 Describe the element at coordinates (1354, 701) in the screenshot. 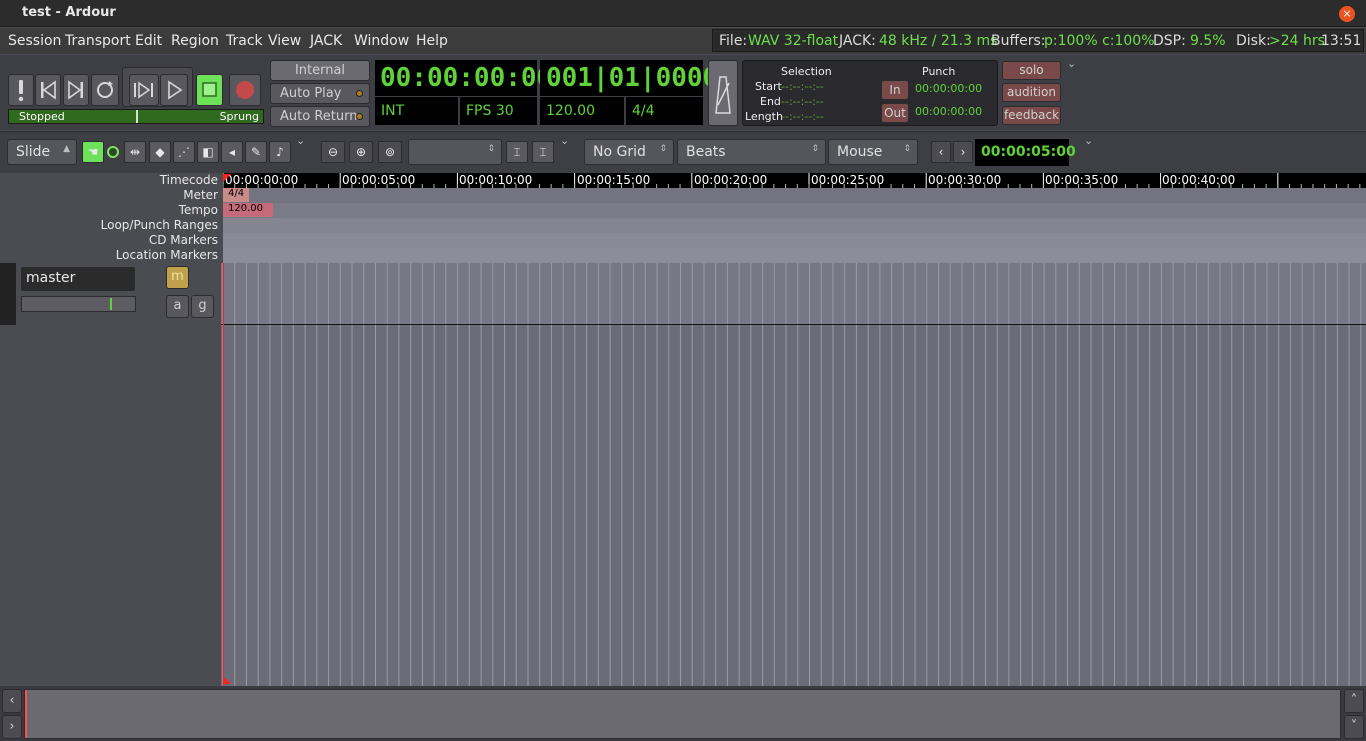

I see `scroll-up-button: ˄` at that location.